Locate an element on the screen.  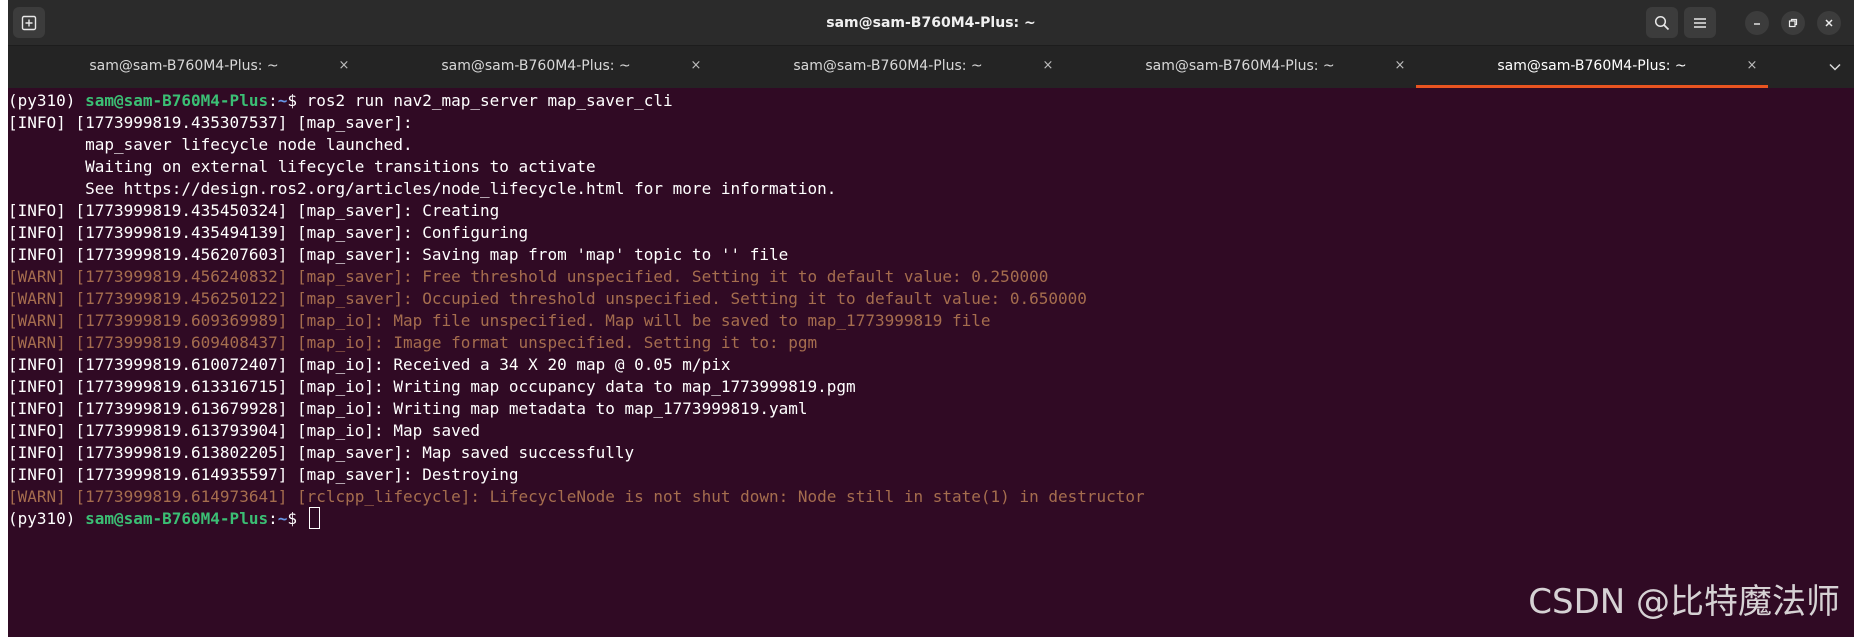
minimize-icon is located at coordinates (1757, 24).